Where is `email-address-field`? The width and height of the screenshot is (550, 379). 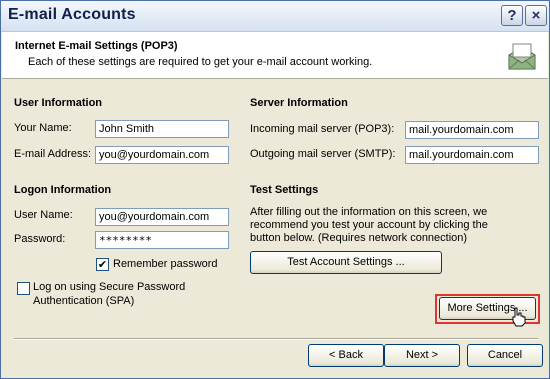
email-address-field is located at coordinates (162, 155).